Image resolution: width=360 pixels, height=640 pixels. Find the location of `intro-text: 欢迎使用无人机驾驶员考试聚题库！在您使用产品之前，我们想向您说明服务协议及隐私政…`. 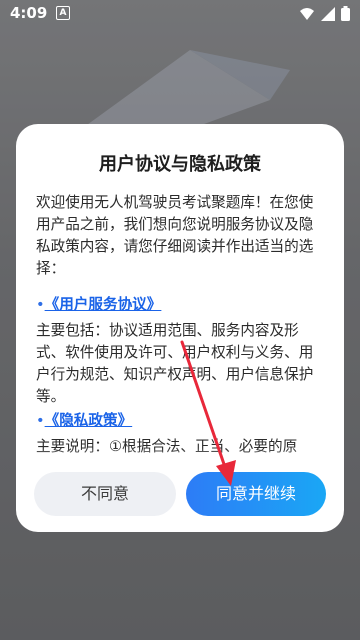

intro-text: 欢迎使用无人机驾驶员考试聚题库！在您使用产品之前，我们想向您说明服务协议及隐私政… is located at coordinates (175, 235).